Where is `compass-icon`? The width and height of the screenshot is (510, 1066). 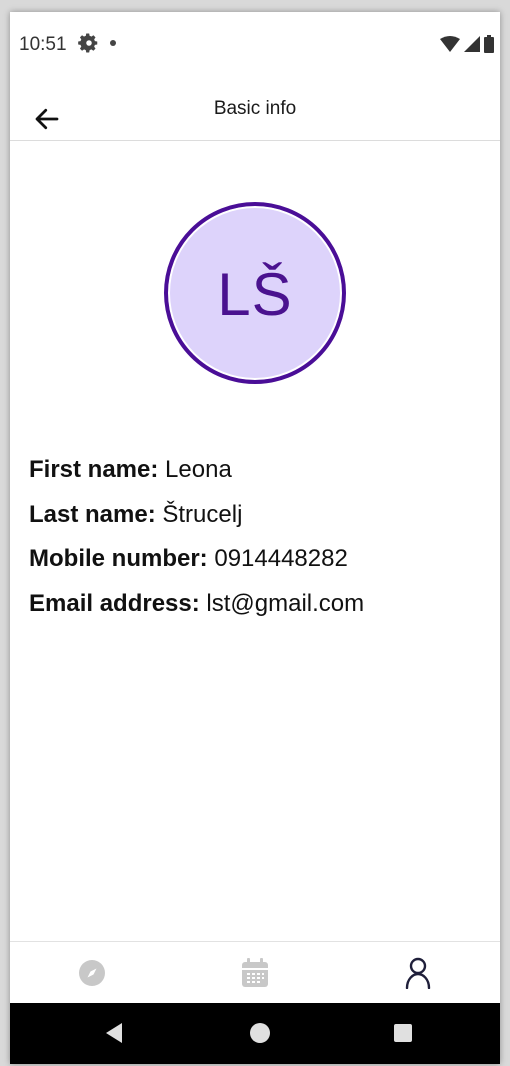 compass-icon is located at coordinates (91, 973).